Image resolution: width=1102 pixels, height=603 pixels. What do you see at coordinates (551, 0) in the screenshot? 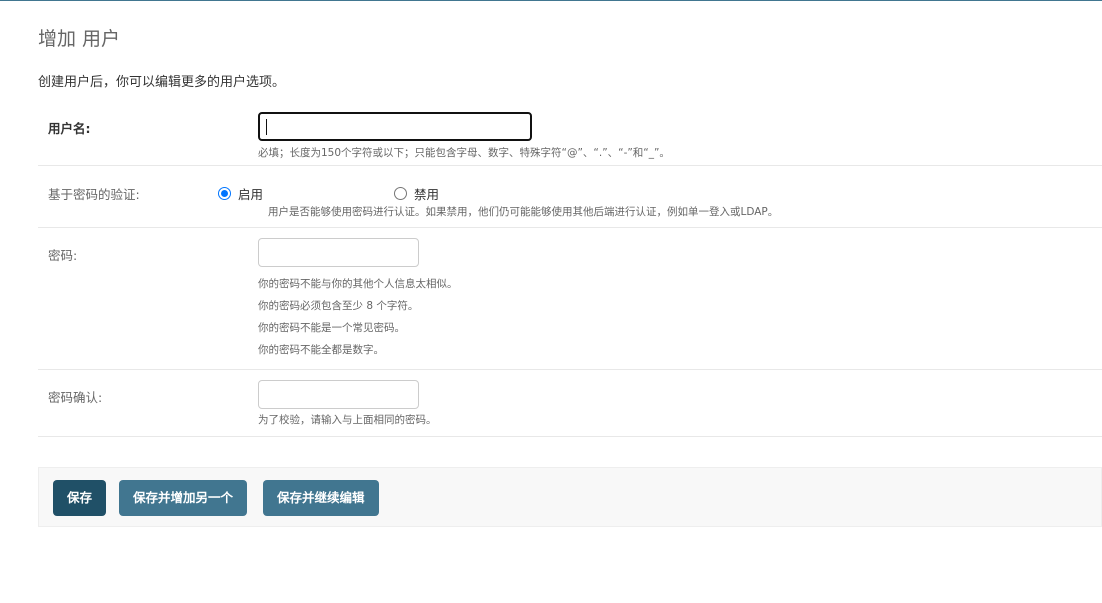
I see `header-bar` at bounding box center [551, 0].